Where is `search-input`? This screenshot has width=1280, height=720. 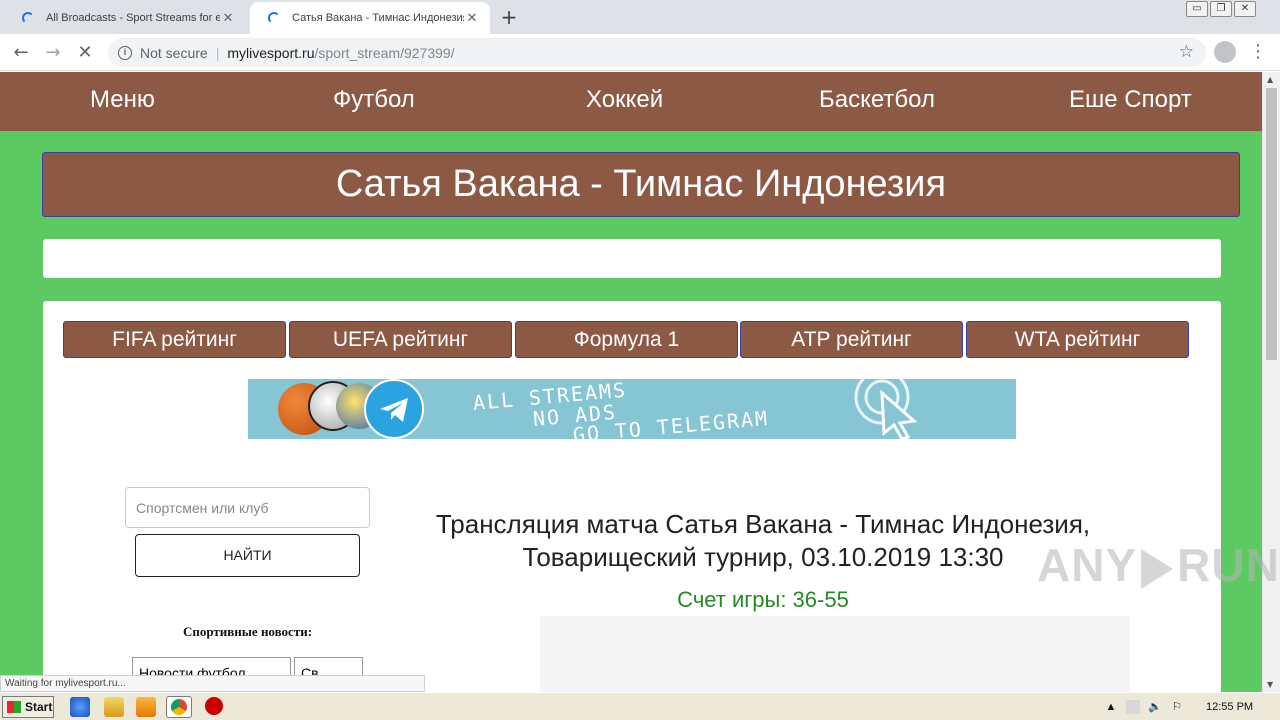
search-input is located at coordinates (247, 507).